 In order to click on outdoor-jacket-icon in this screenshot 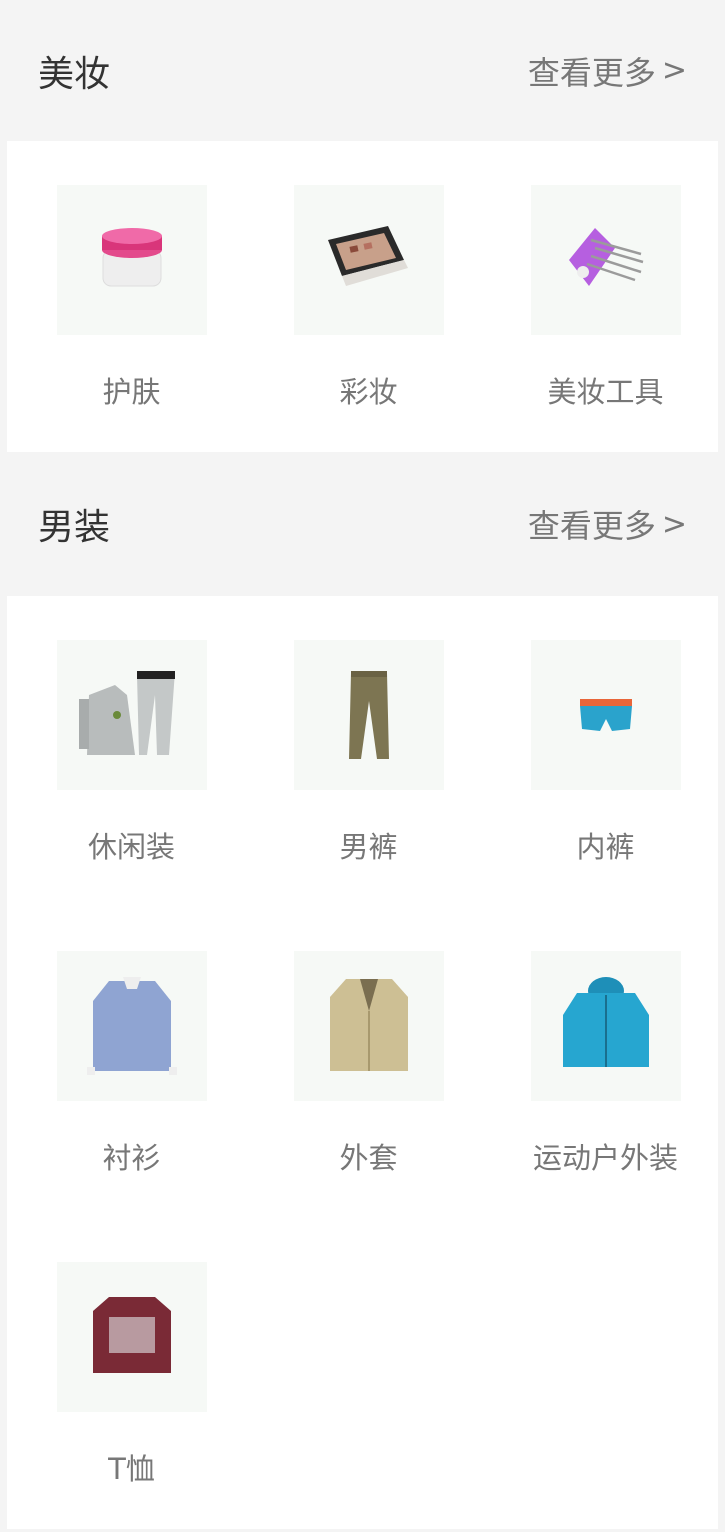, I will do `click(605, 1026)`.